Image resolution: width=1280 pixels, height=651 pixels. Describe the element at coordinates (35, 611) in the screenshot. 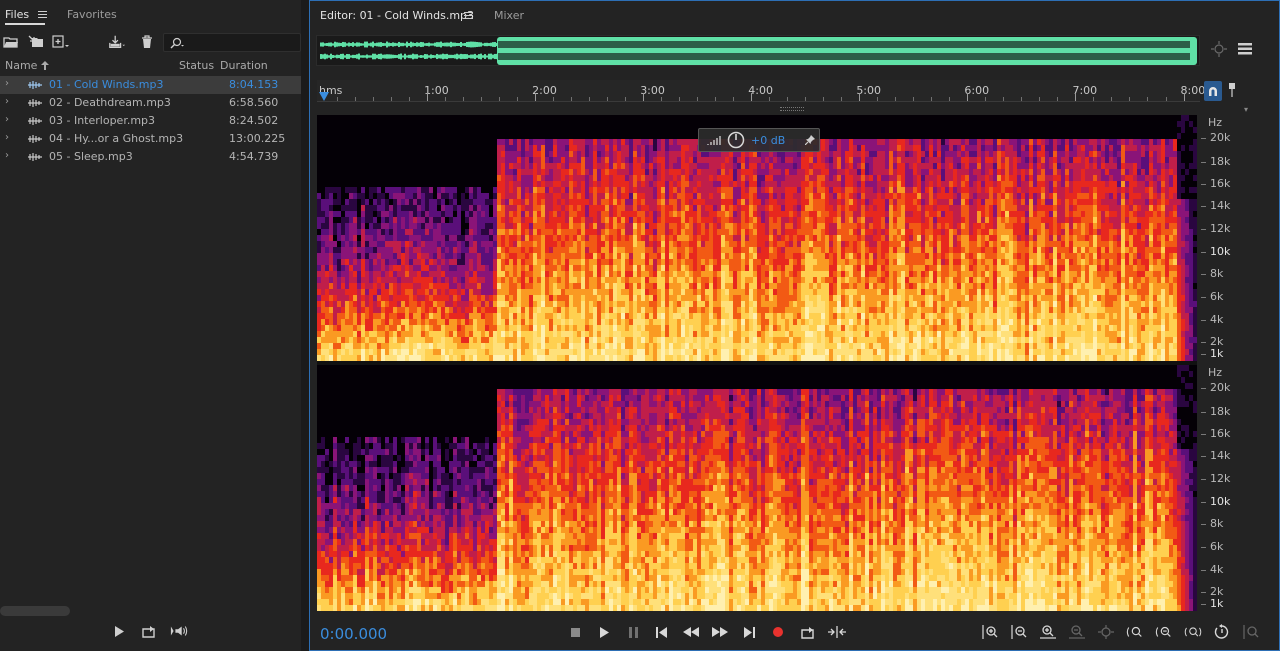

I see `files-horizontal-scrollbar` at that location.